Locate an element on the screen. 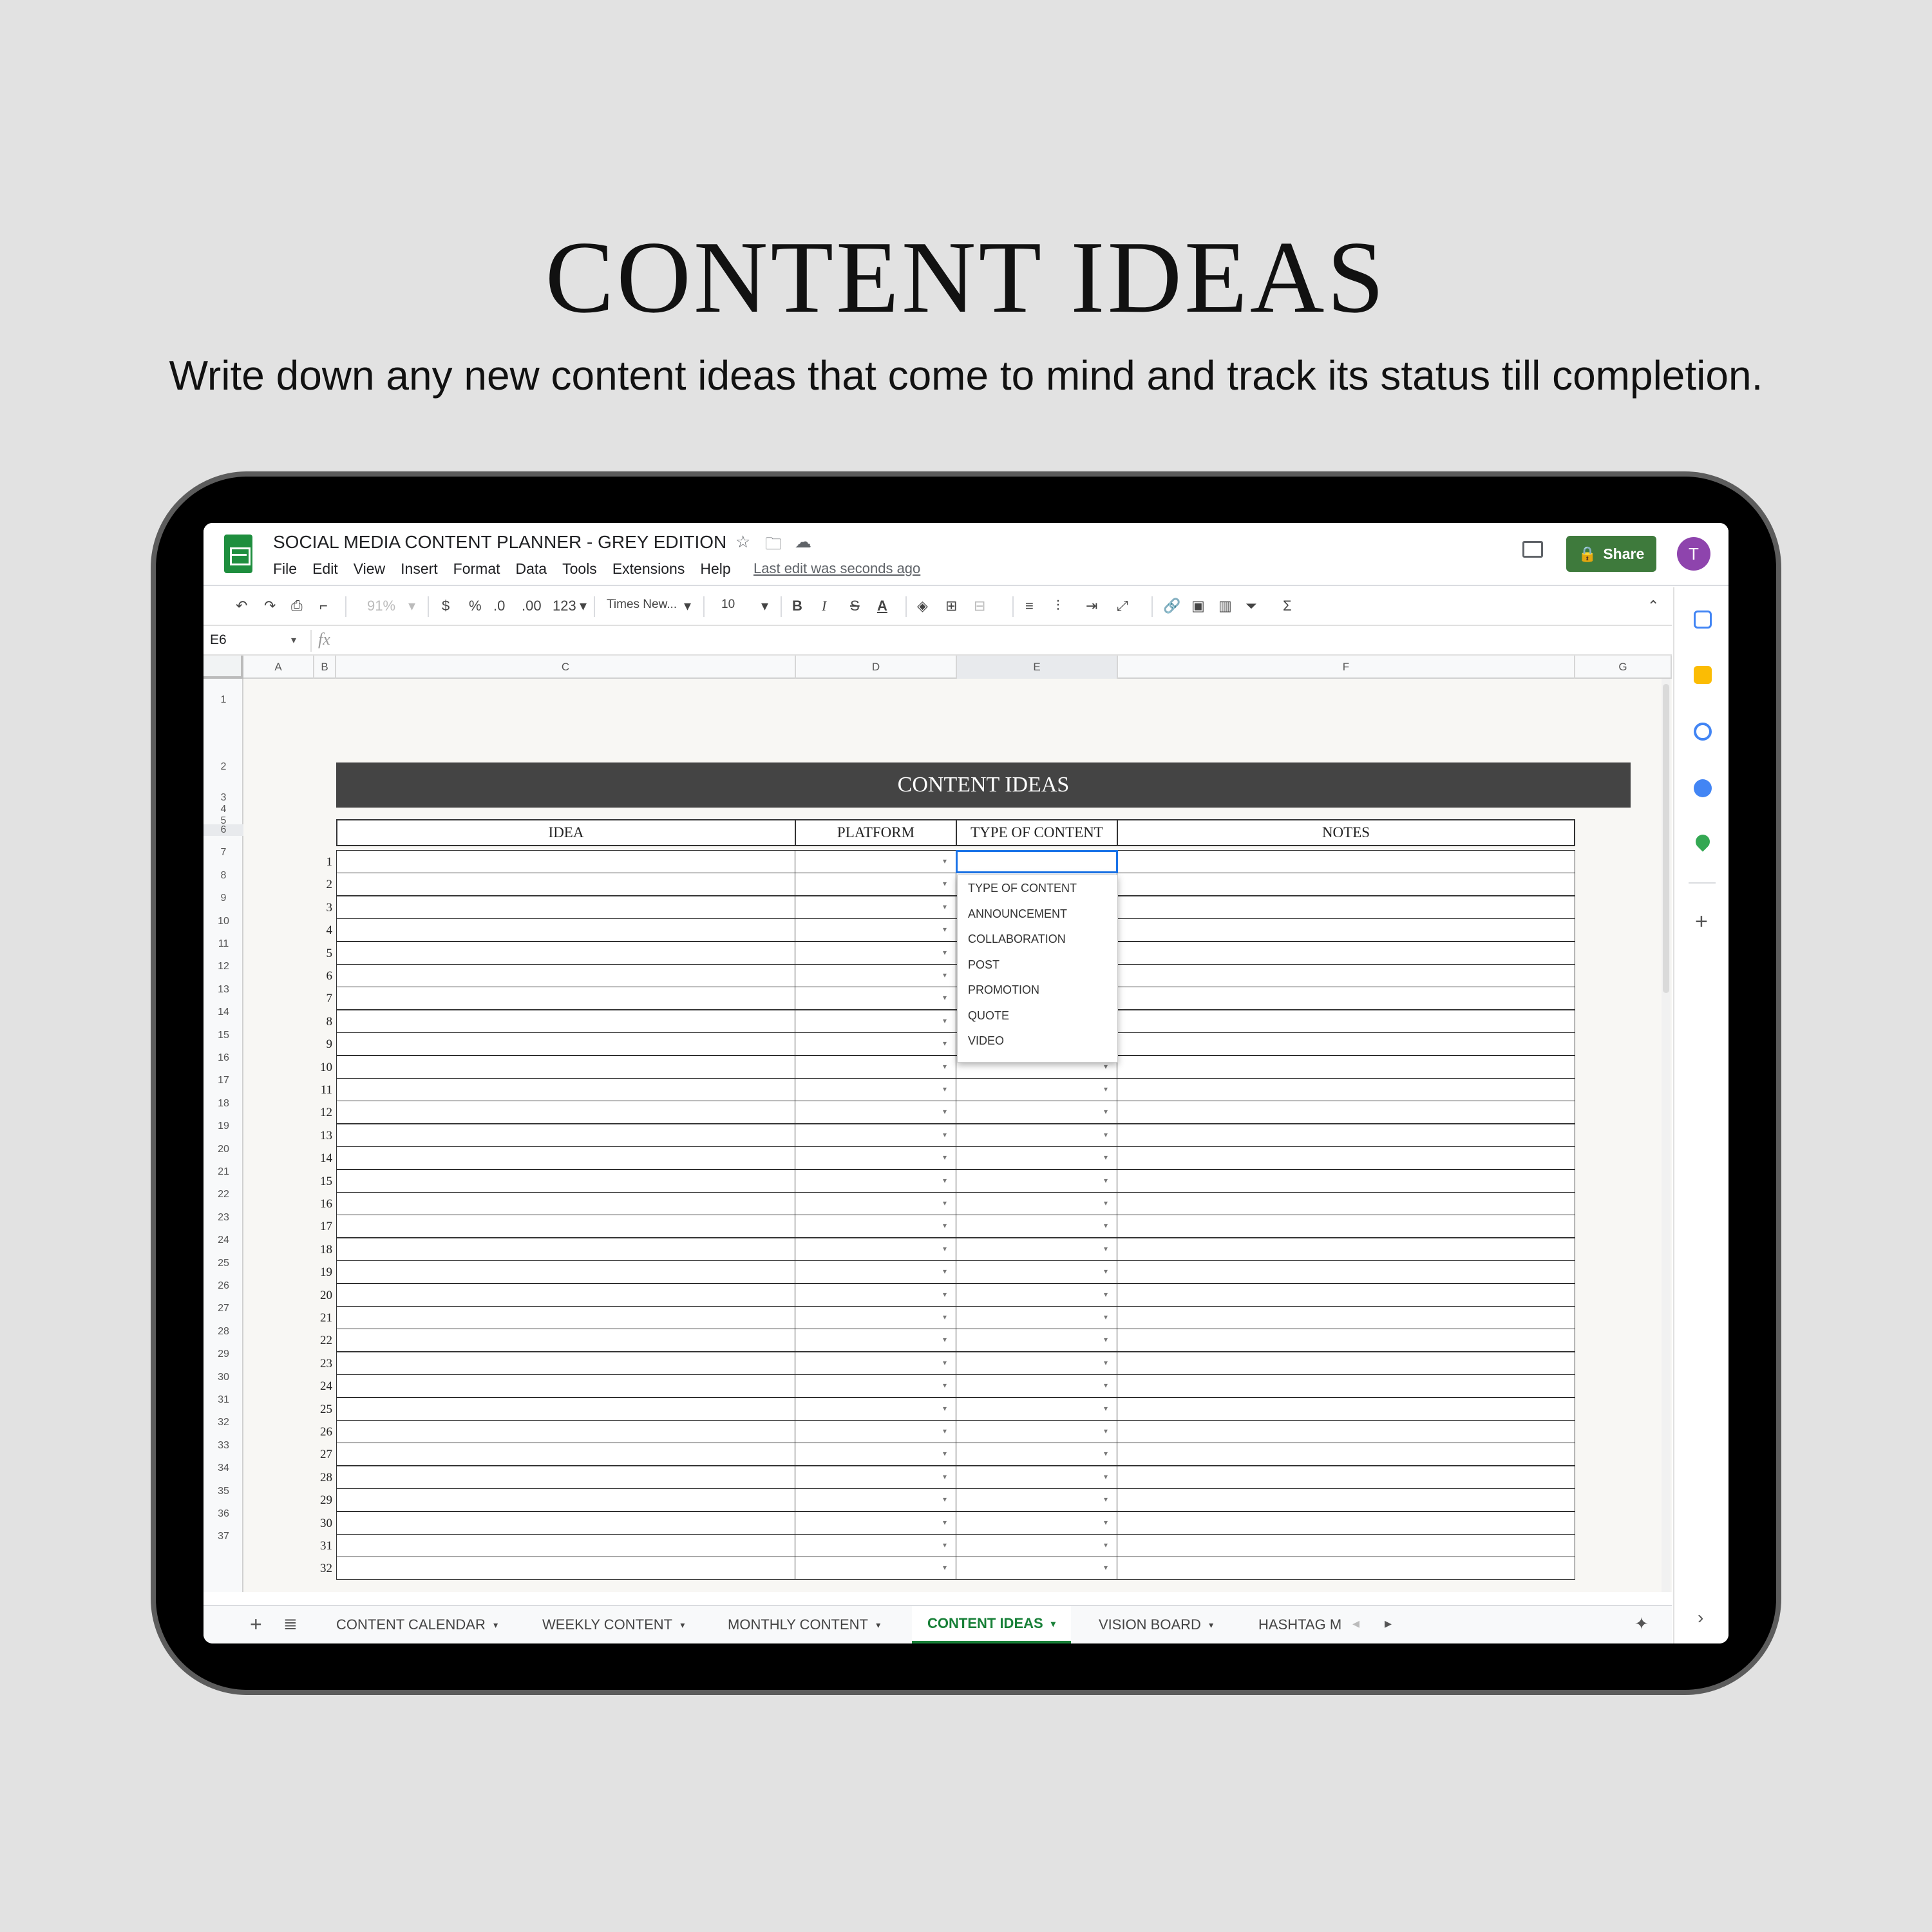  row-header-27: 27 is located at coordinates (224, 1308).